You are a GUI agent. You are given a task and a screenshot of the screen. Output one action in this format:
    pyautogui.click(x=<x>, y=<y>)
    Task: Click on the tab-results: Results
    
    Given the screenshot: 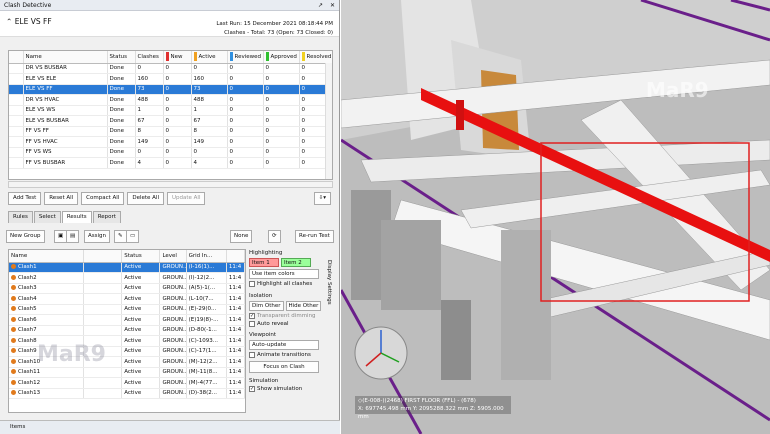 What is the action you would take?
    pyautogui.click(x=76, y=217)
    